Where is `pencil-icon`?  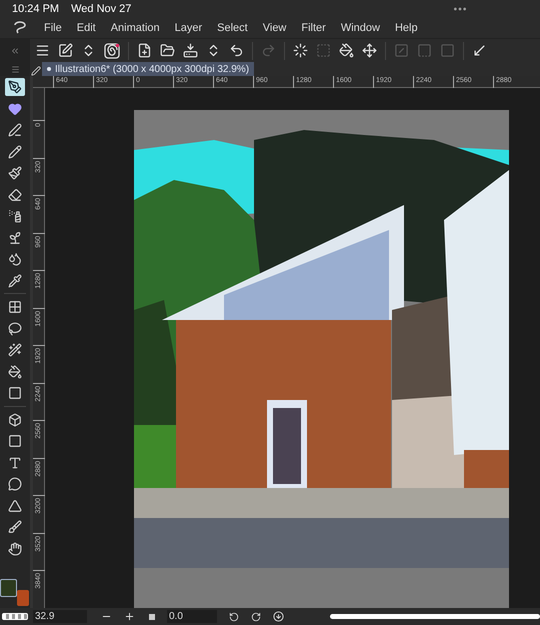 pencil-icon is located at coordinates (15, 151).